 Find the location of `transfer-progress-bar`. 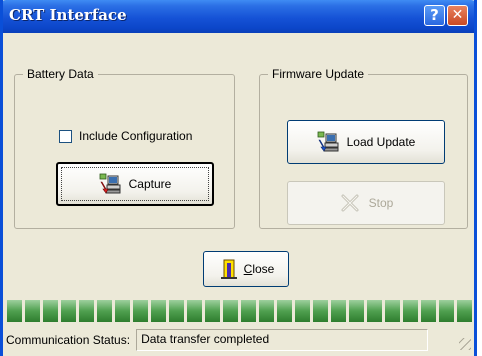

transfer-progress-bar is located at coordinates (240, 312).